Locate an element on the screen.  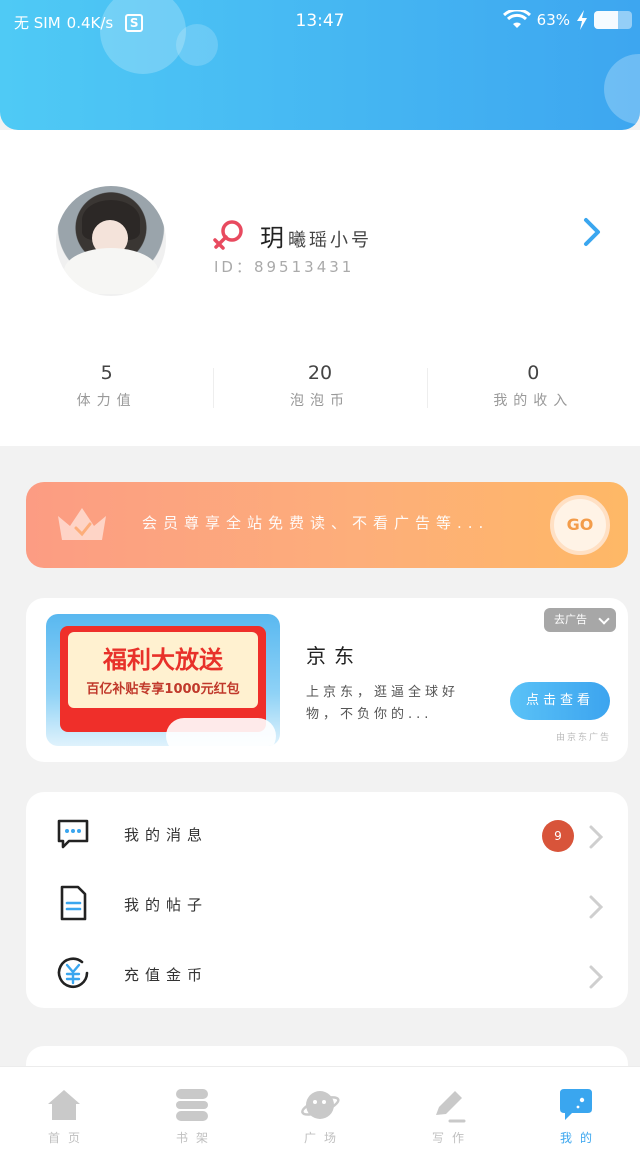
stat-bubble-coins: 20 泡泡币 is located at coordinates (319, 392).